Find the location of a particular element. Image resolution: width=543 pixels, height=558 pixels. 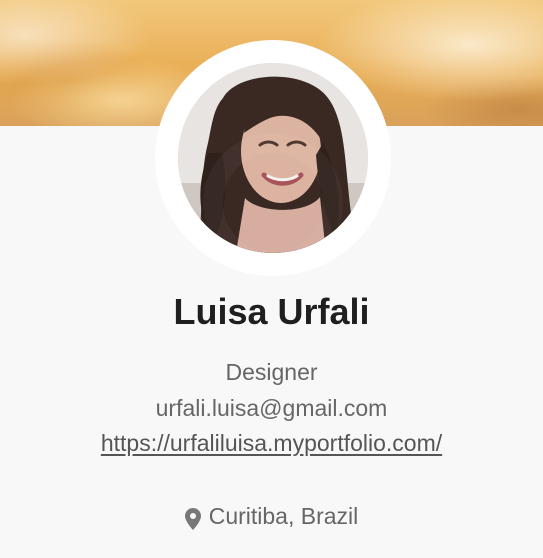

profile-location: Curitiba, Brazil is located at coordinates (271, 516).